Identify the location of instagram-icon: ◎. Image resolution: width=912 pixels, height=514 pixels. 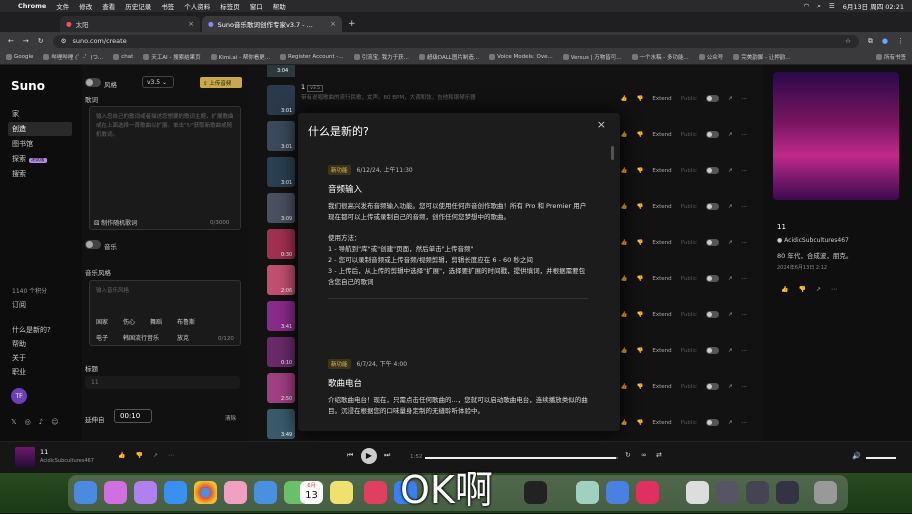
(28, 422).